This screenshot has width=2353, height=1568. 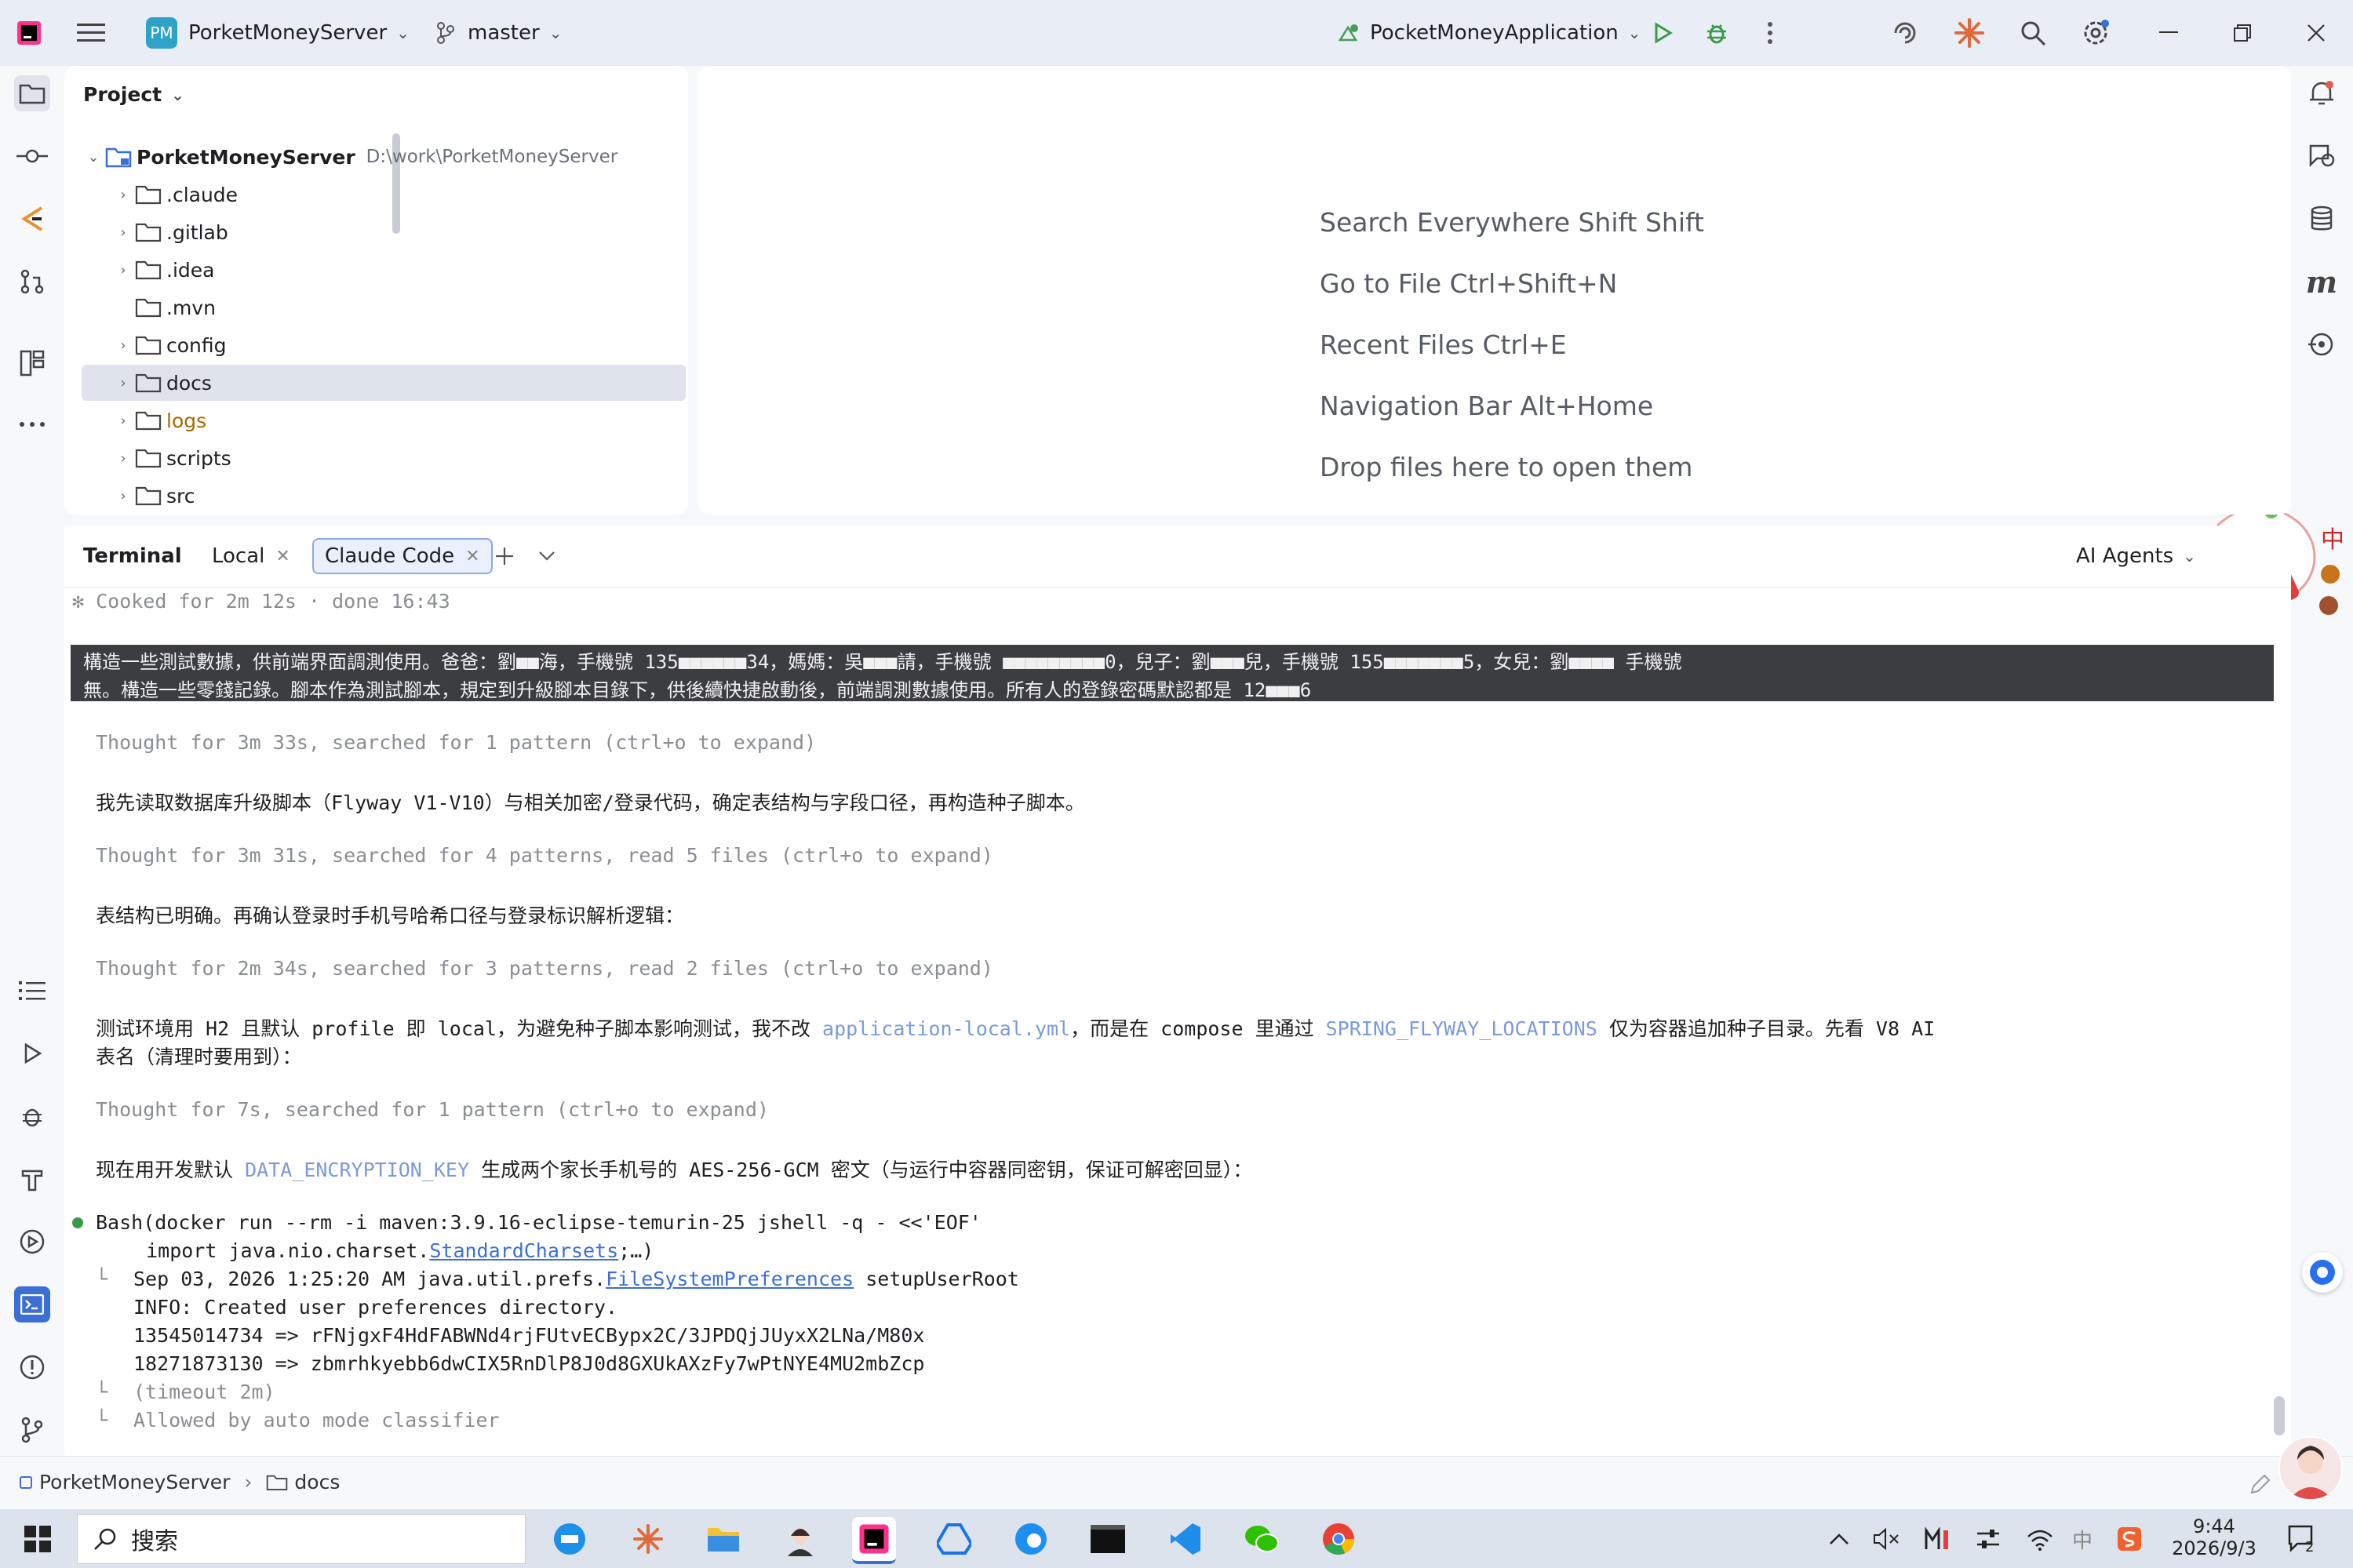 What do you see at coordinates (384, 383) in the screenshot?
I see `tree-item-docs: › docs` at bounding box center [384, 383].